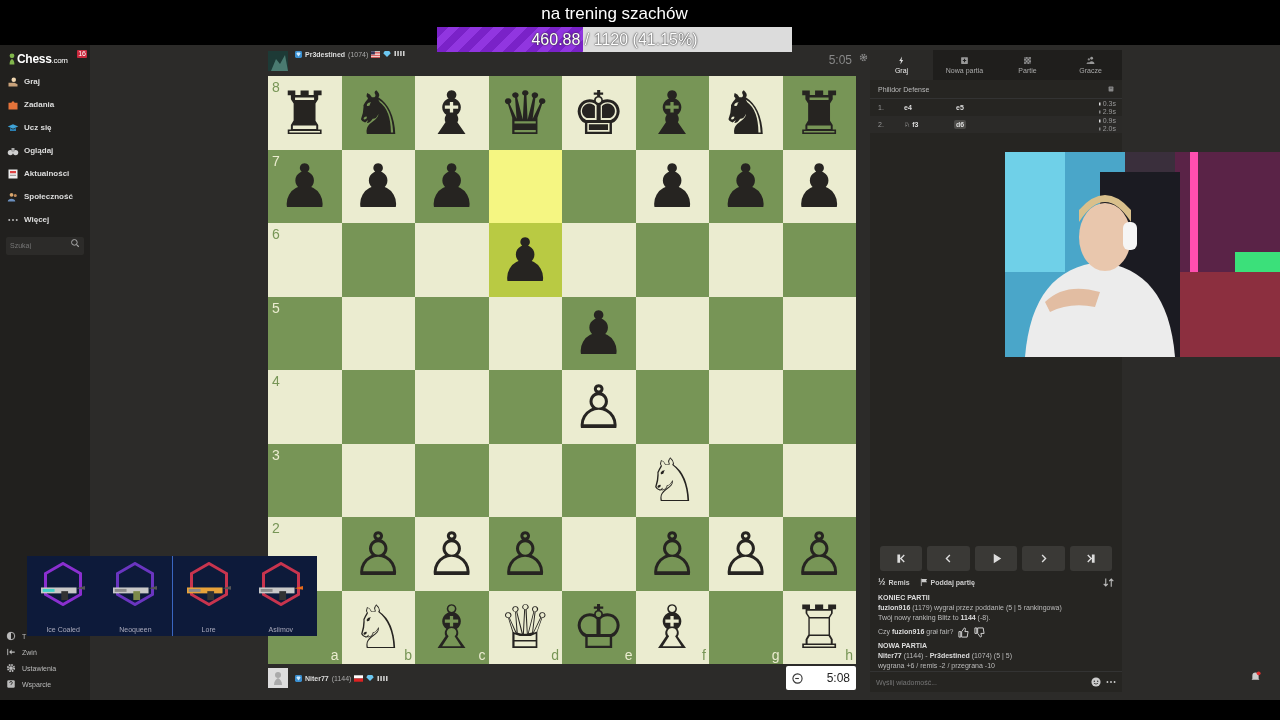 This screenshot has height=720, width=1280. Describe the element at coordinates (276, 87) in the screenshot. I see `rank-label: 8` at that location.